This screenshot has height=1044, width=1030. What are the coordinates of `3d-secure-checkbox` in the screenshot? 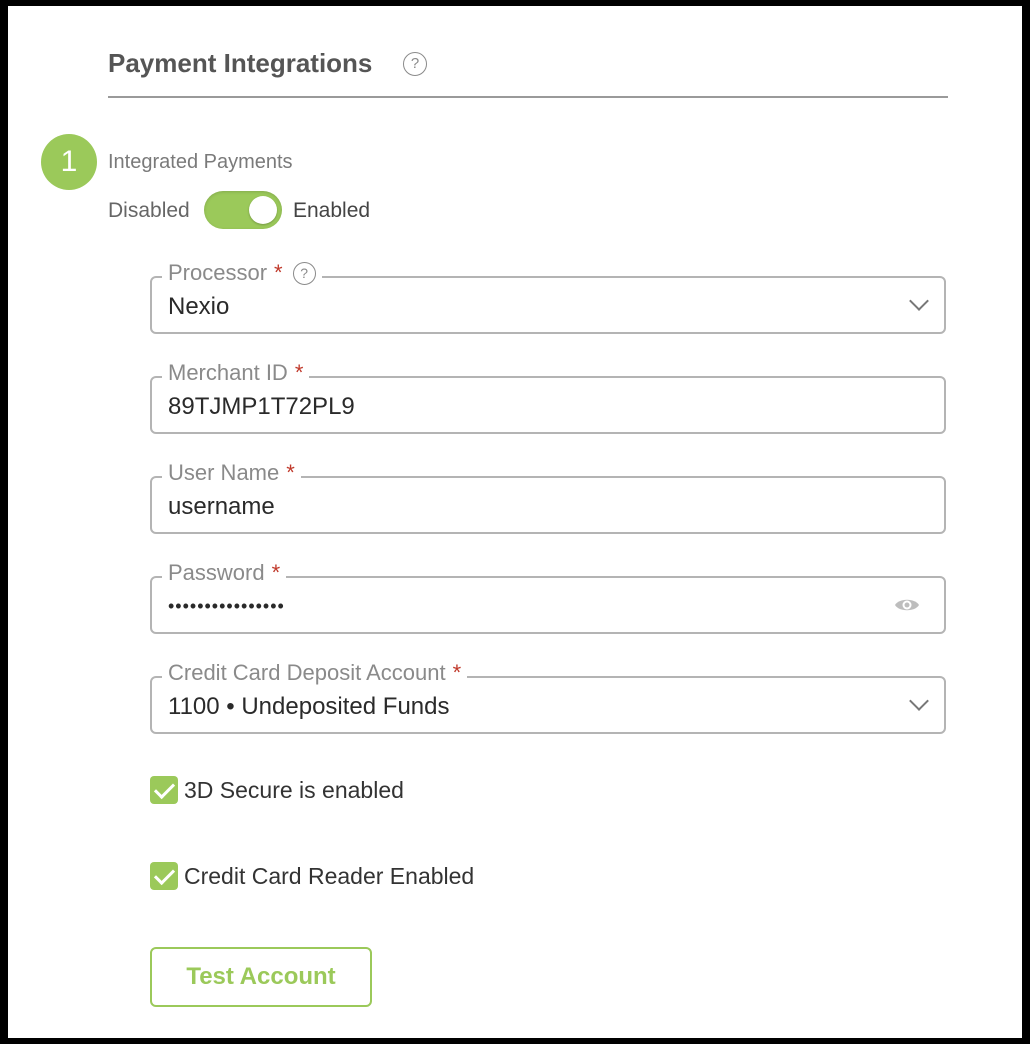 It's located at (164, 790).